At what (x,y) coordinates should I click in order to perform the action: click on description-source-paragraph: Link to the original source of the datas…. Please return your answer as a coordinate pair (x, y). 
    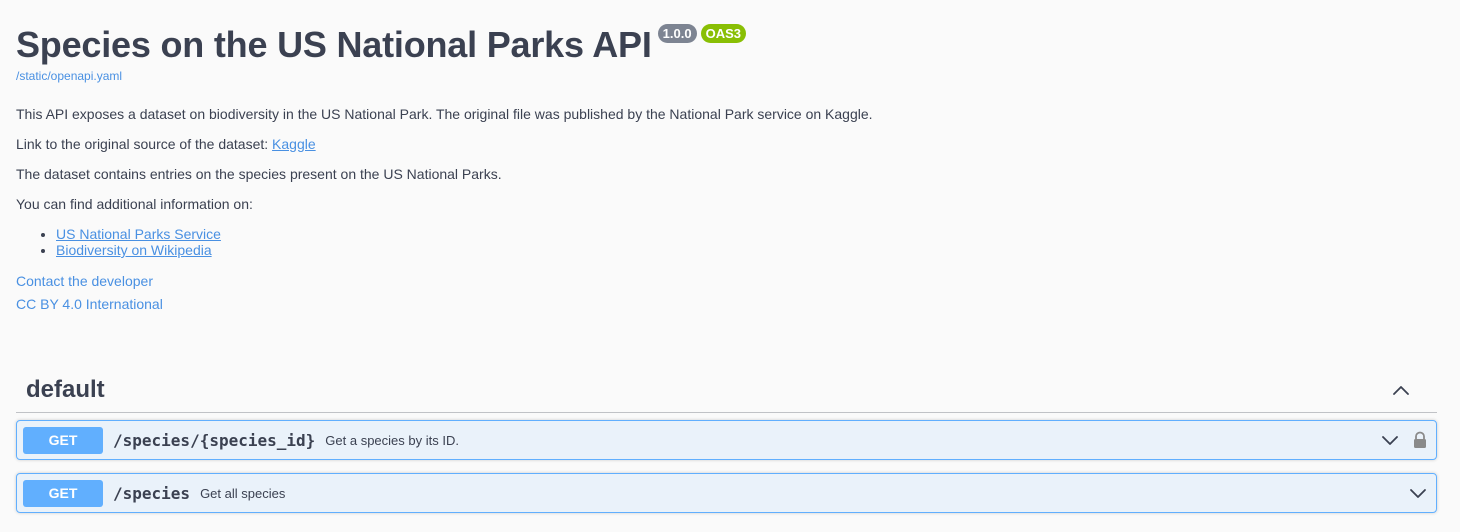
    Looking at the image, I should click on (726, 144).